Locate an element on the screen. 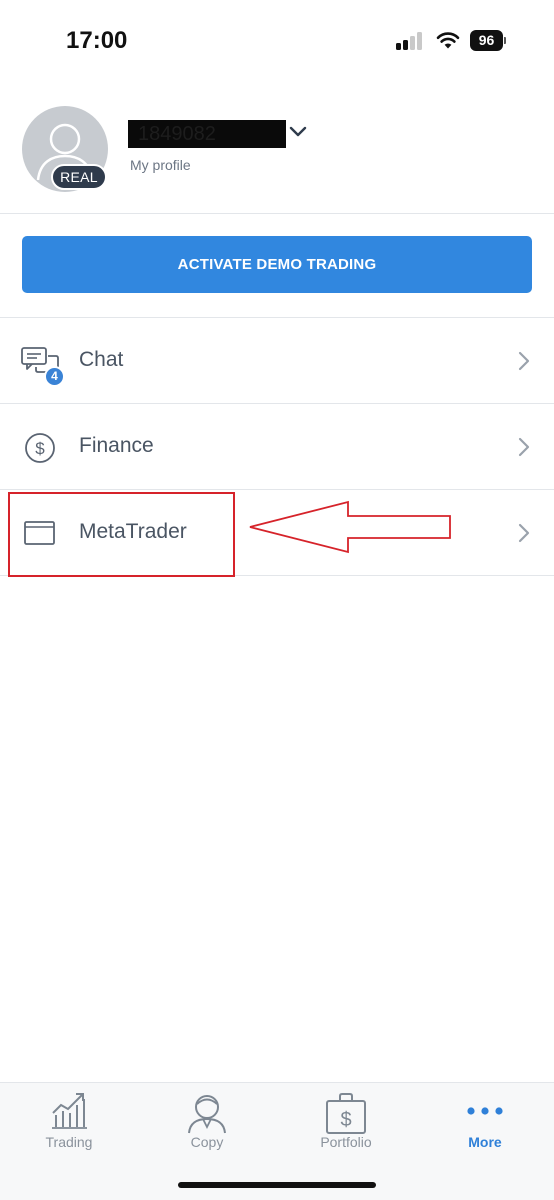 This screenshot has height=1200, width=554. tab-more: More is located at coordinates (485, 1123).